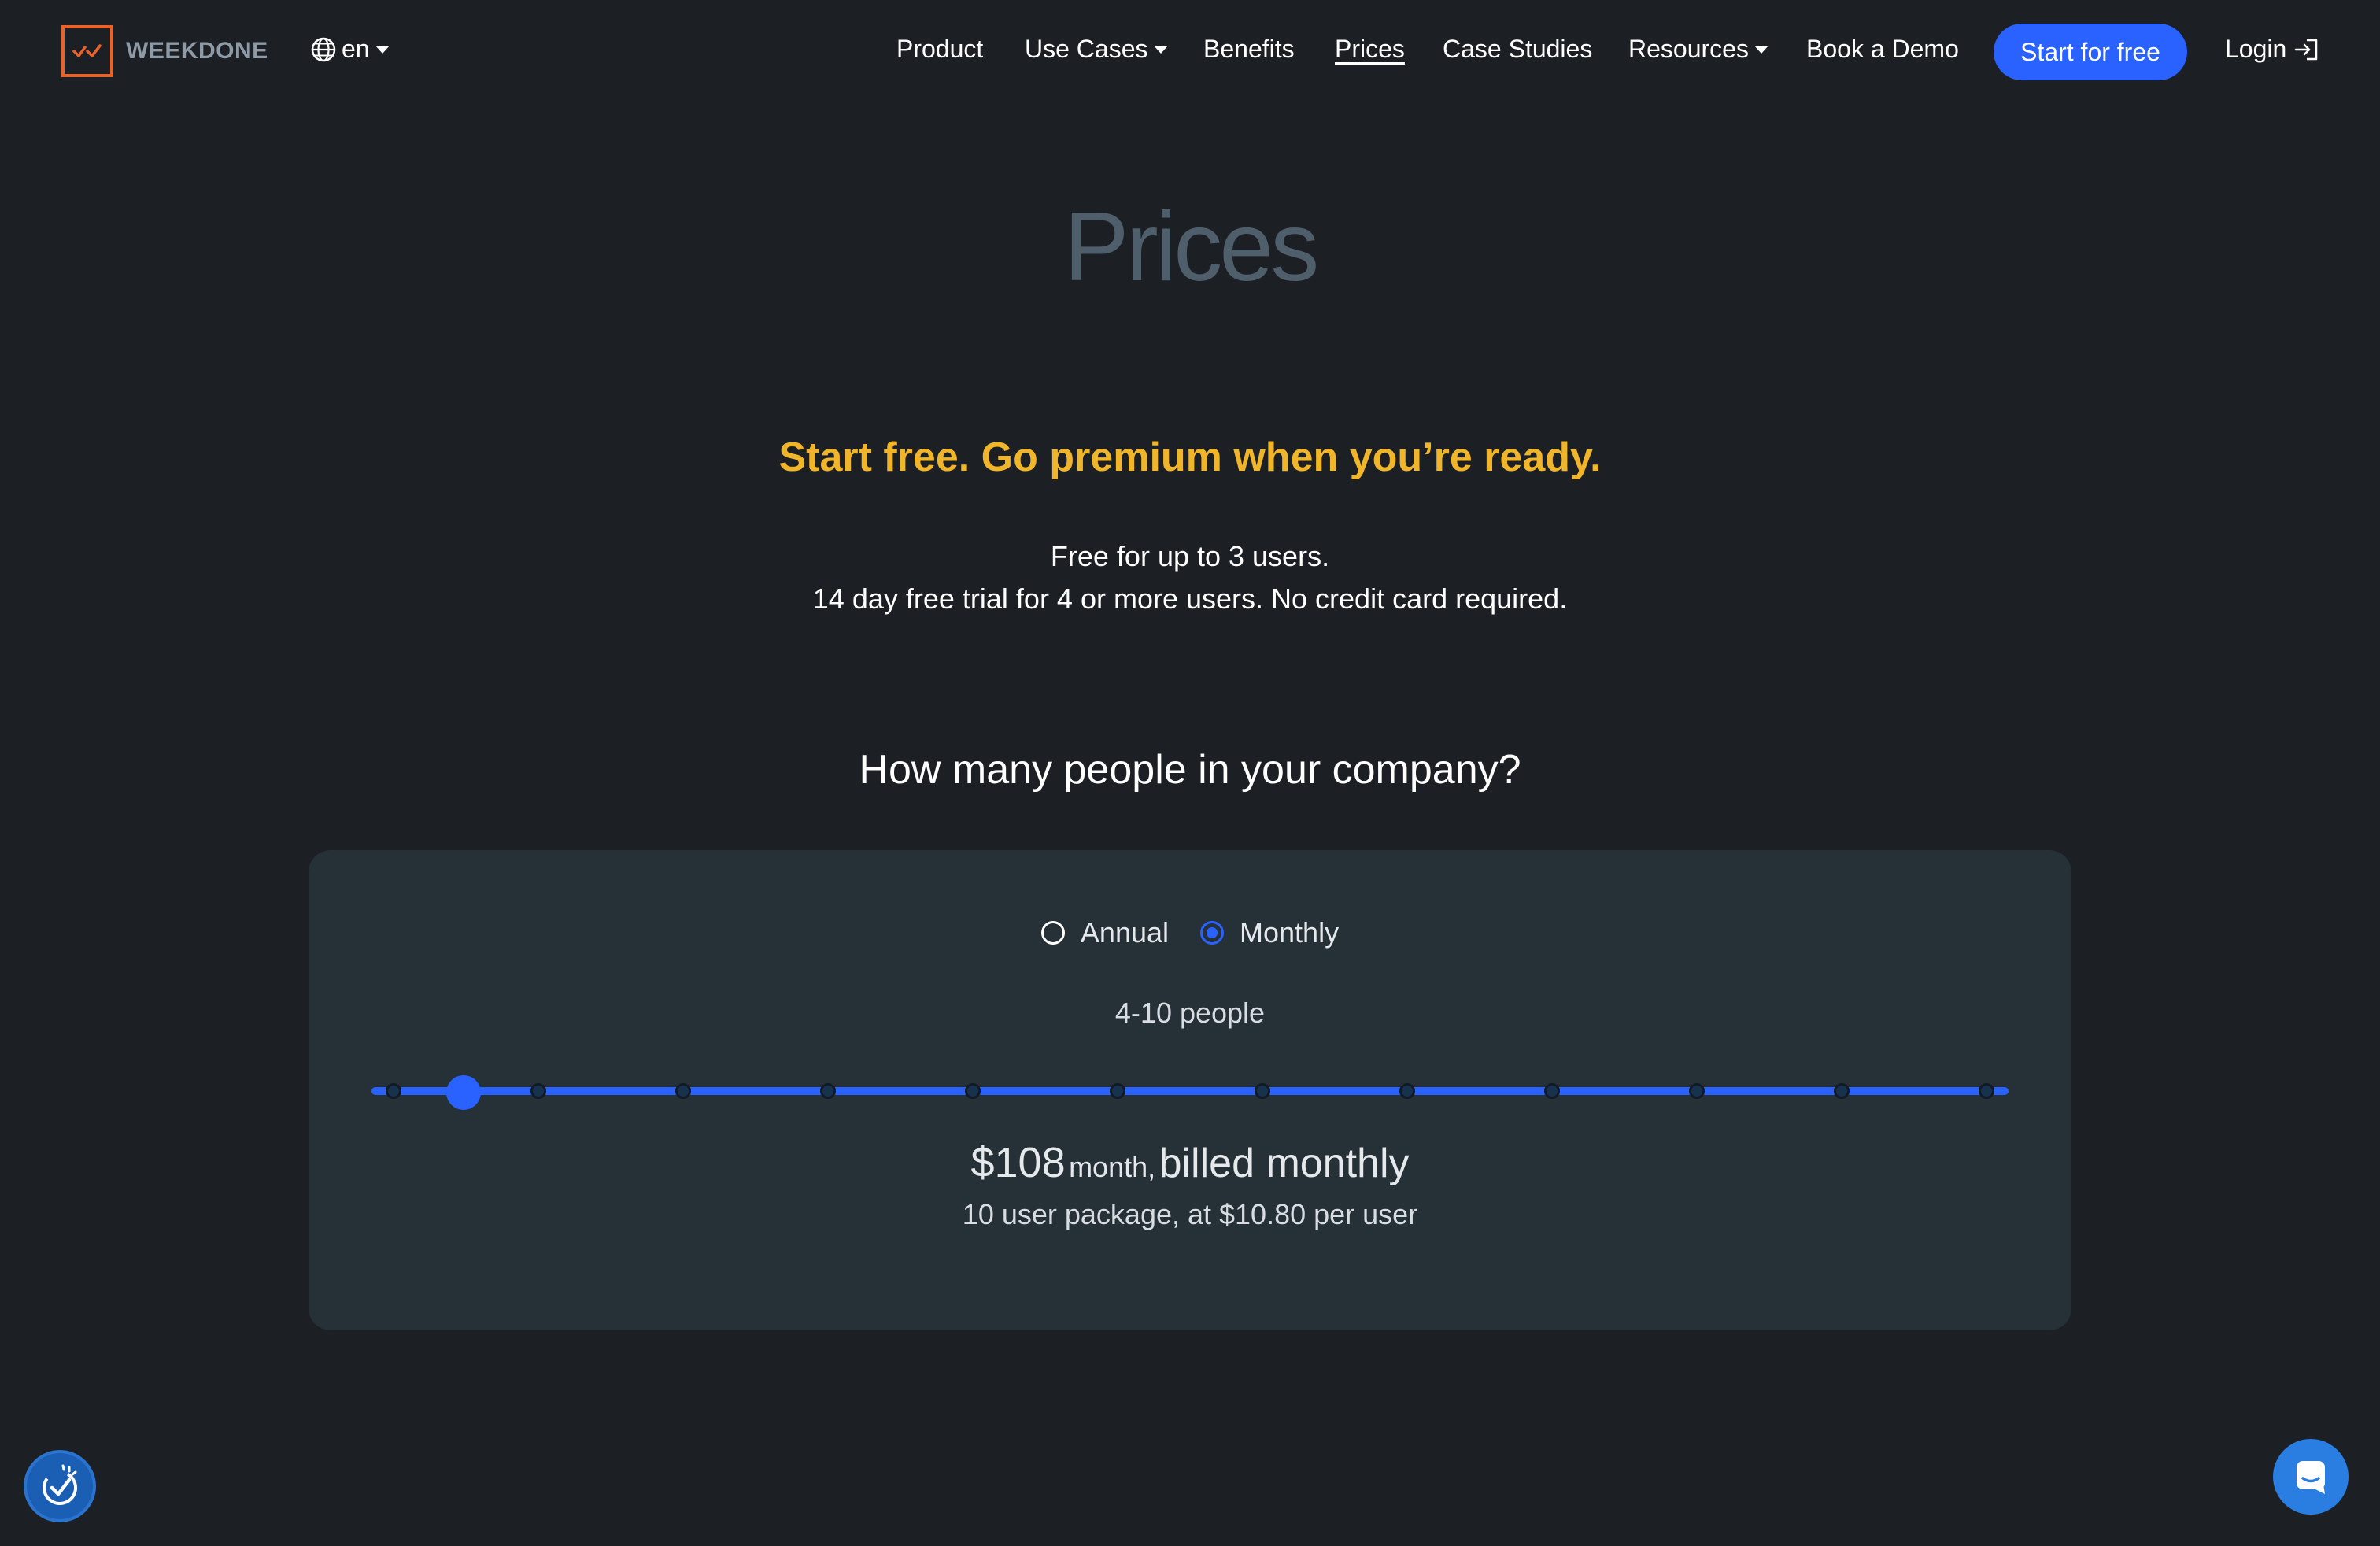 The height and width of the screenshot is (1546, 2380). I want to click on team-size-slider, so click(1190, 1092).